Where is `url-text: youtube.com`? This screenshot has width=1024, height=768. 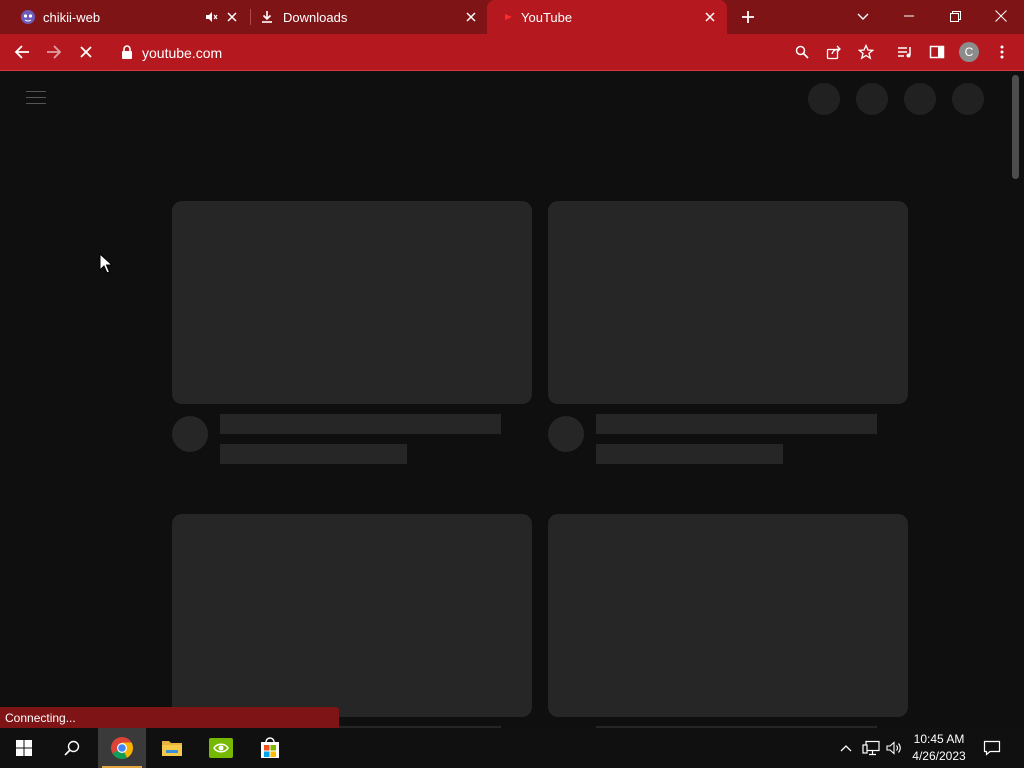
url-text: youtube.com is located at coordinates (182, 53).